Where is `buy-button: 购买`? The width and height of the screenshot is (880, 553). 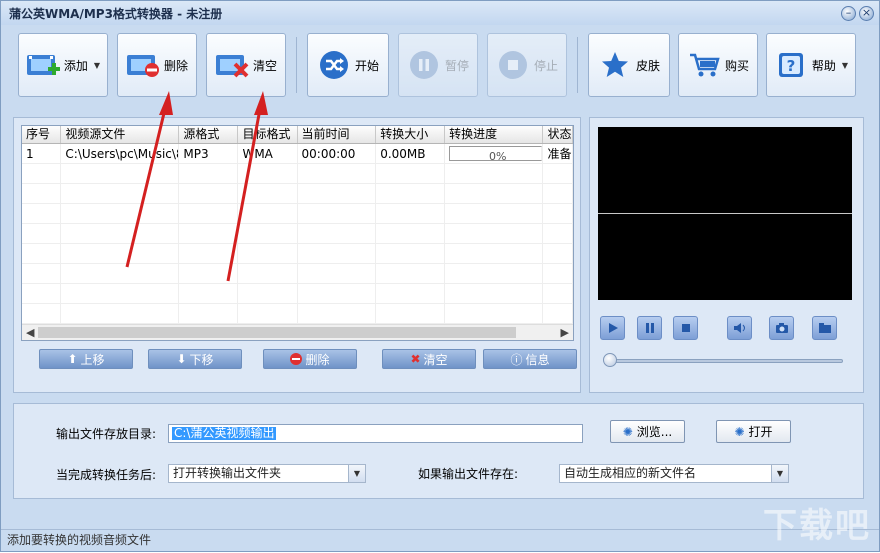 buy-button: 购买 is located at coordinates (718, 65).